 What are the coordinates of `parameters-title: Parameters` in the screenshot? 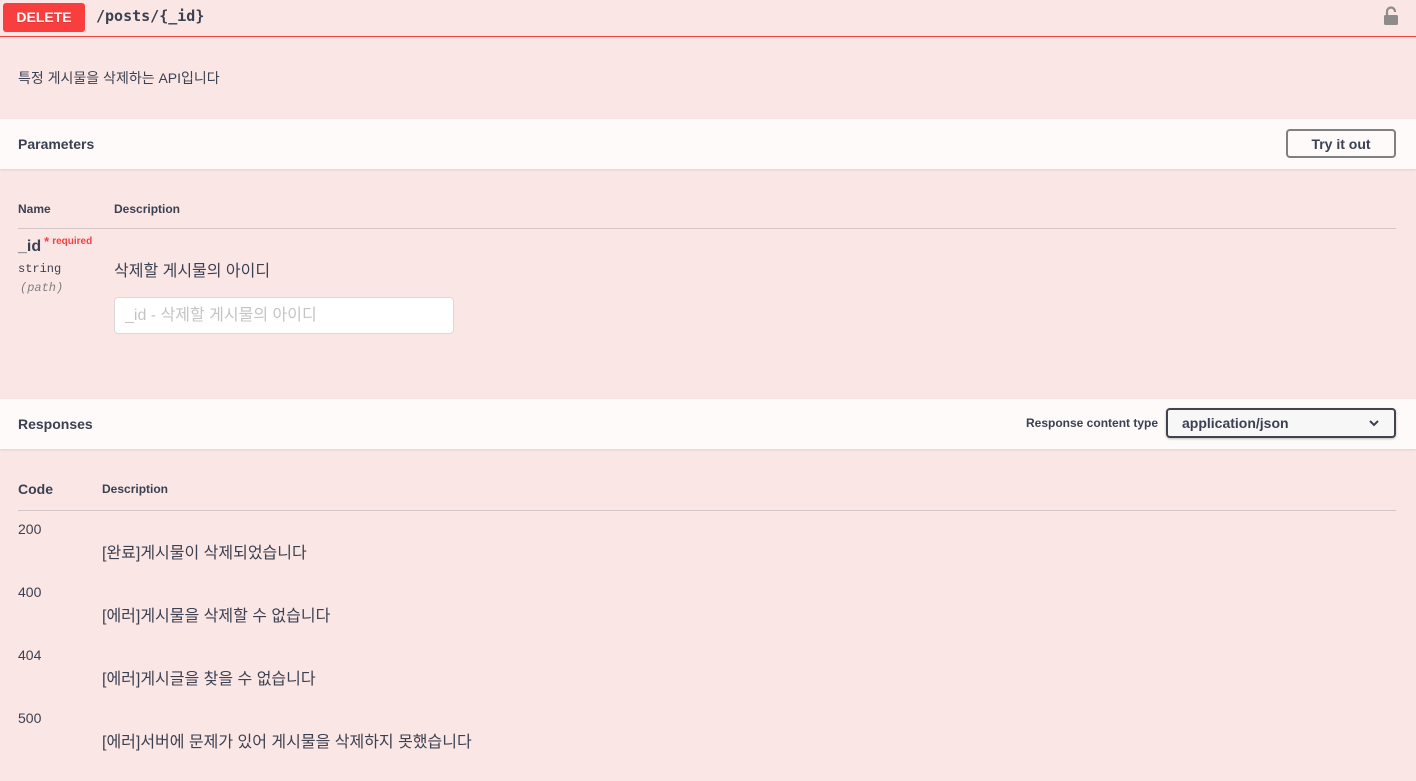 It's located at (56, 144).